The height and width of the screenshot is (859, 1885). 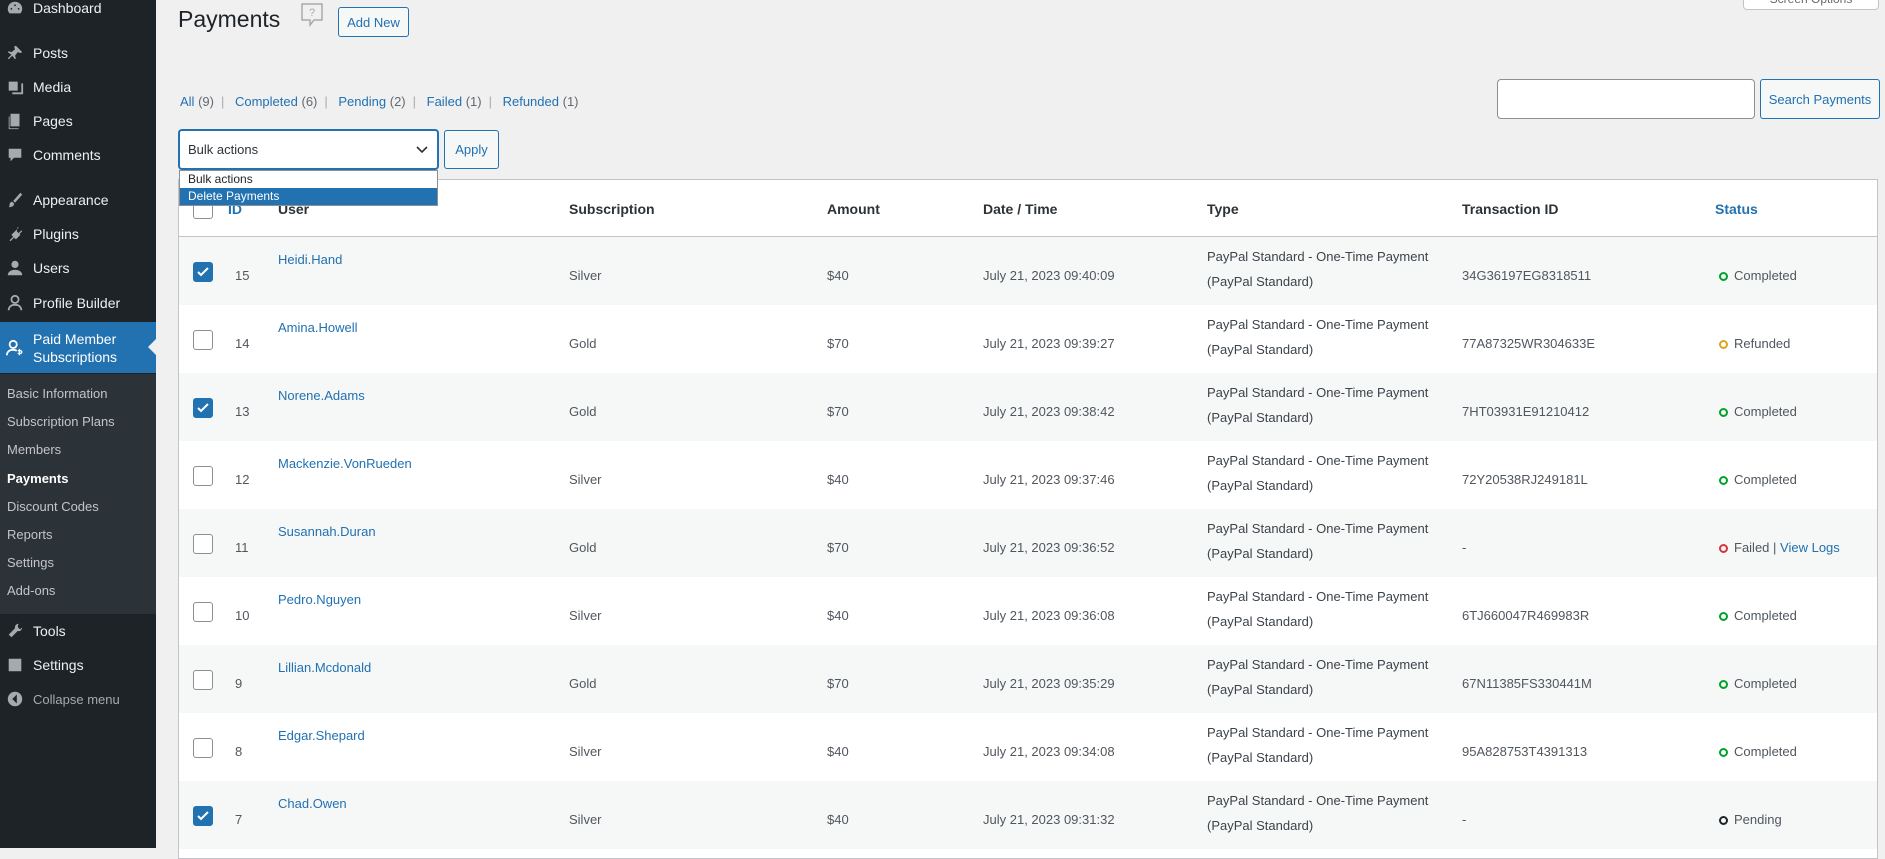 I want to click on date-time: July 21, 2023 09:36:52, so click(x=1049, y=547).